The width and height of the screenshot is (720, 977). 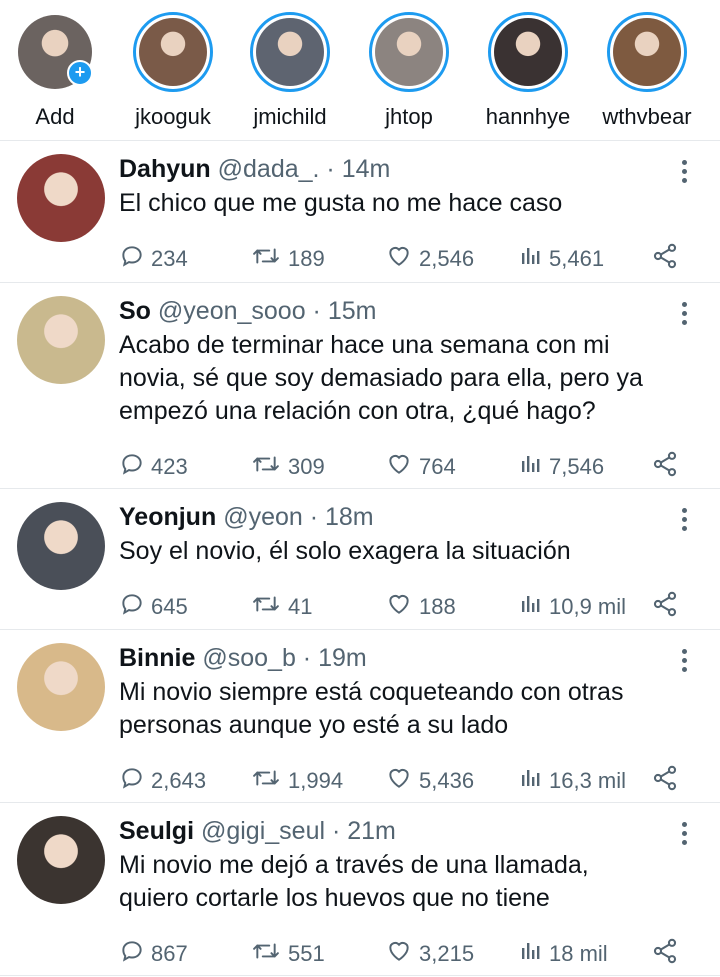 I want to click on author-handle-time: @gigi_seul · 21m, so click(x=298, y=831).